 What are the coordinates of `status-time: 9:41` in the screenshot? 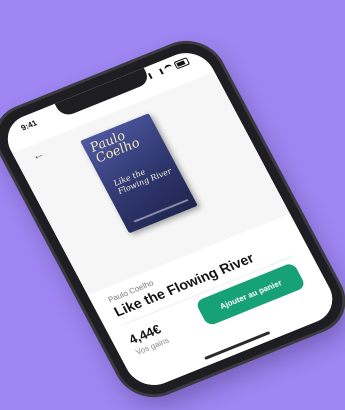 It's located at (29, 125).